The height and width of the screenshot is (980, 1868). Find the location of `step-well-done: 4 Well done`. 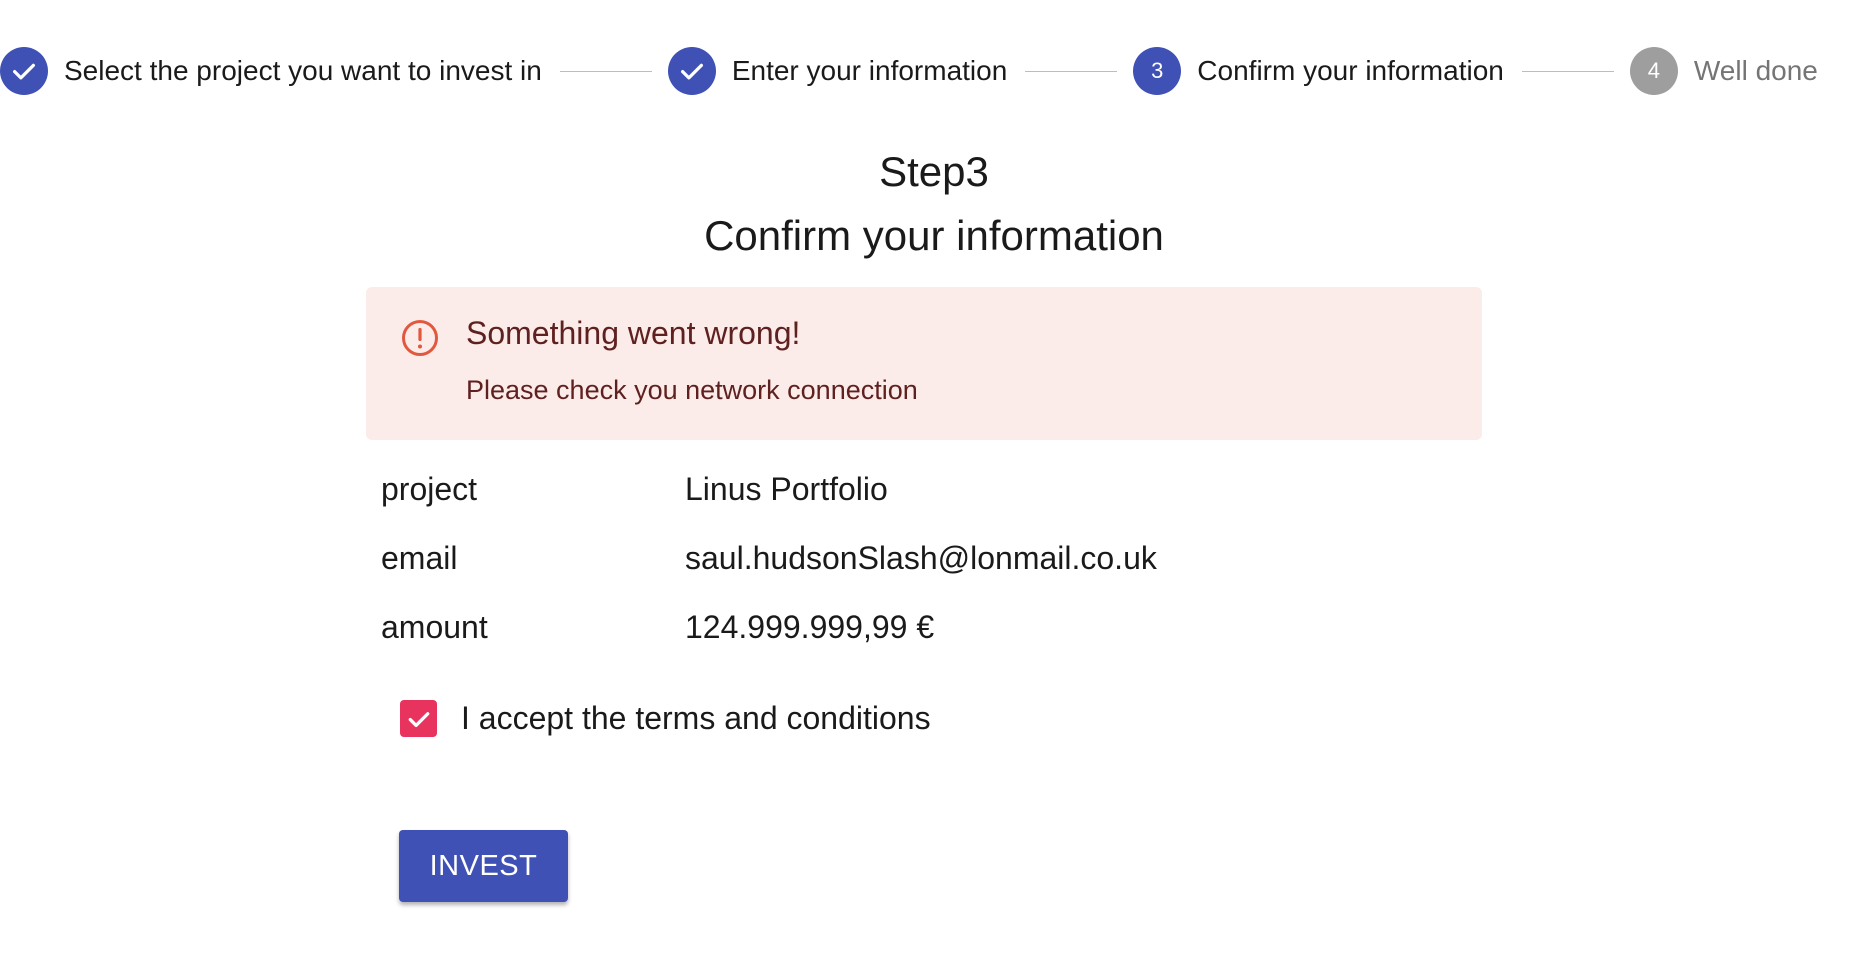

step-well-done: 4 Well done is located at coordinates (1723, 71).